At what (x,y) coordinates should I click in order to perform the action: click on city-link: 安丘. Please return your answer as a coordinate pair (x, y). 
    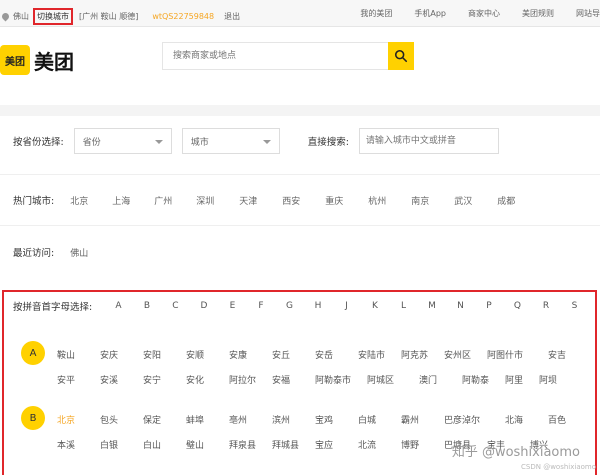
    Looking at the image, I should click on (293, 354).